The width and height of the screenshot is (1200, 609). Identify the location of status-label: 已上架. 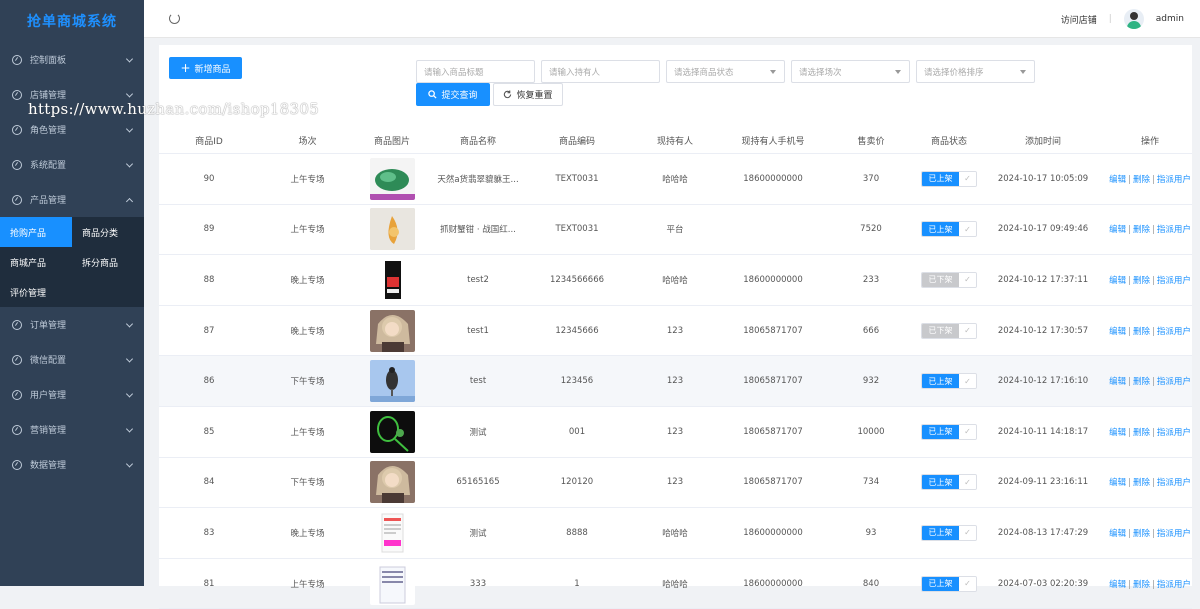
(940, 381).